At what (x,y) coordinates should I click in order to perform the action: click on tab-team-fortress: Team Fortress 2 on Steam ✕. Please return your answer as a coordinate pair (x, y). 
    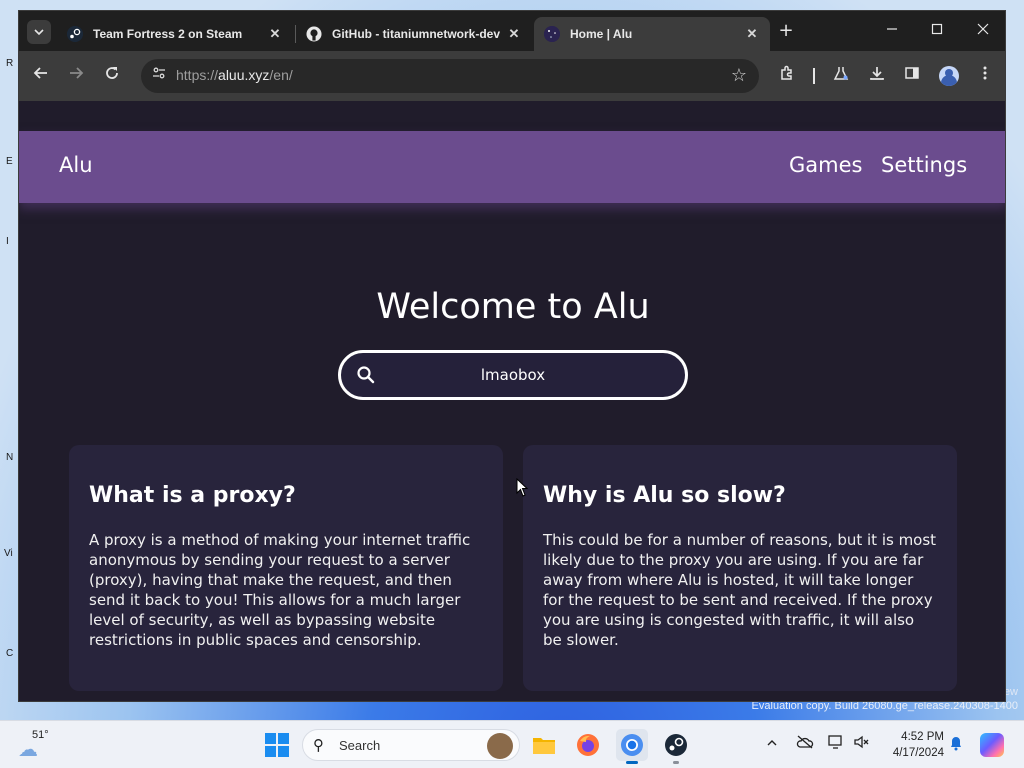
    Looking at the image, I should click on (175, 34).